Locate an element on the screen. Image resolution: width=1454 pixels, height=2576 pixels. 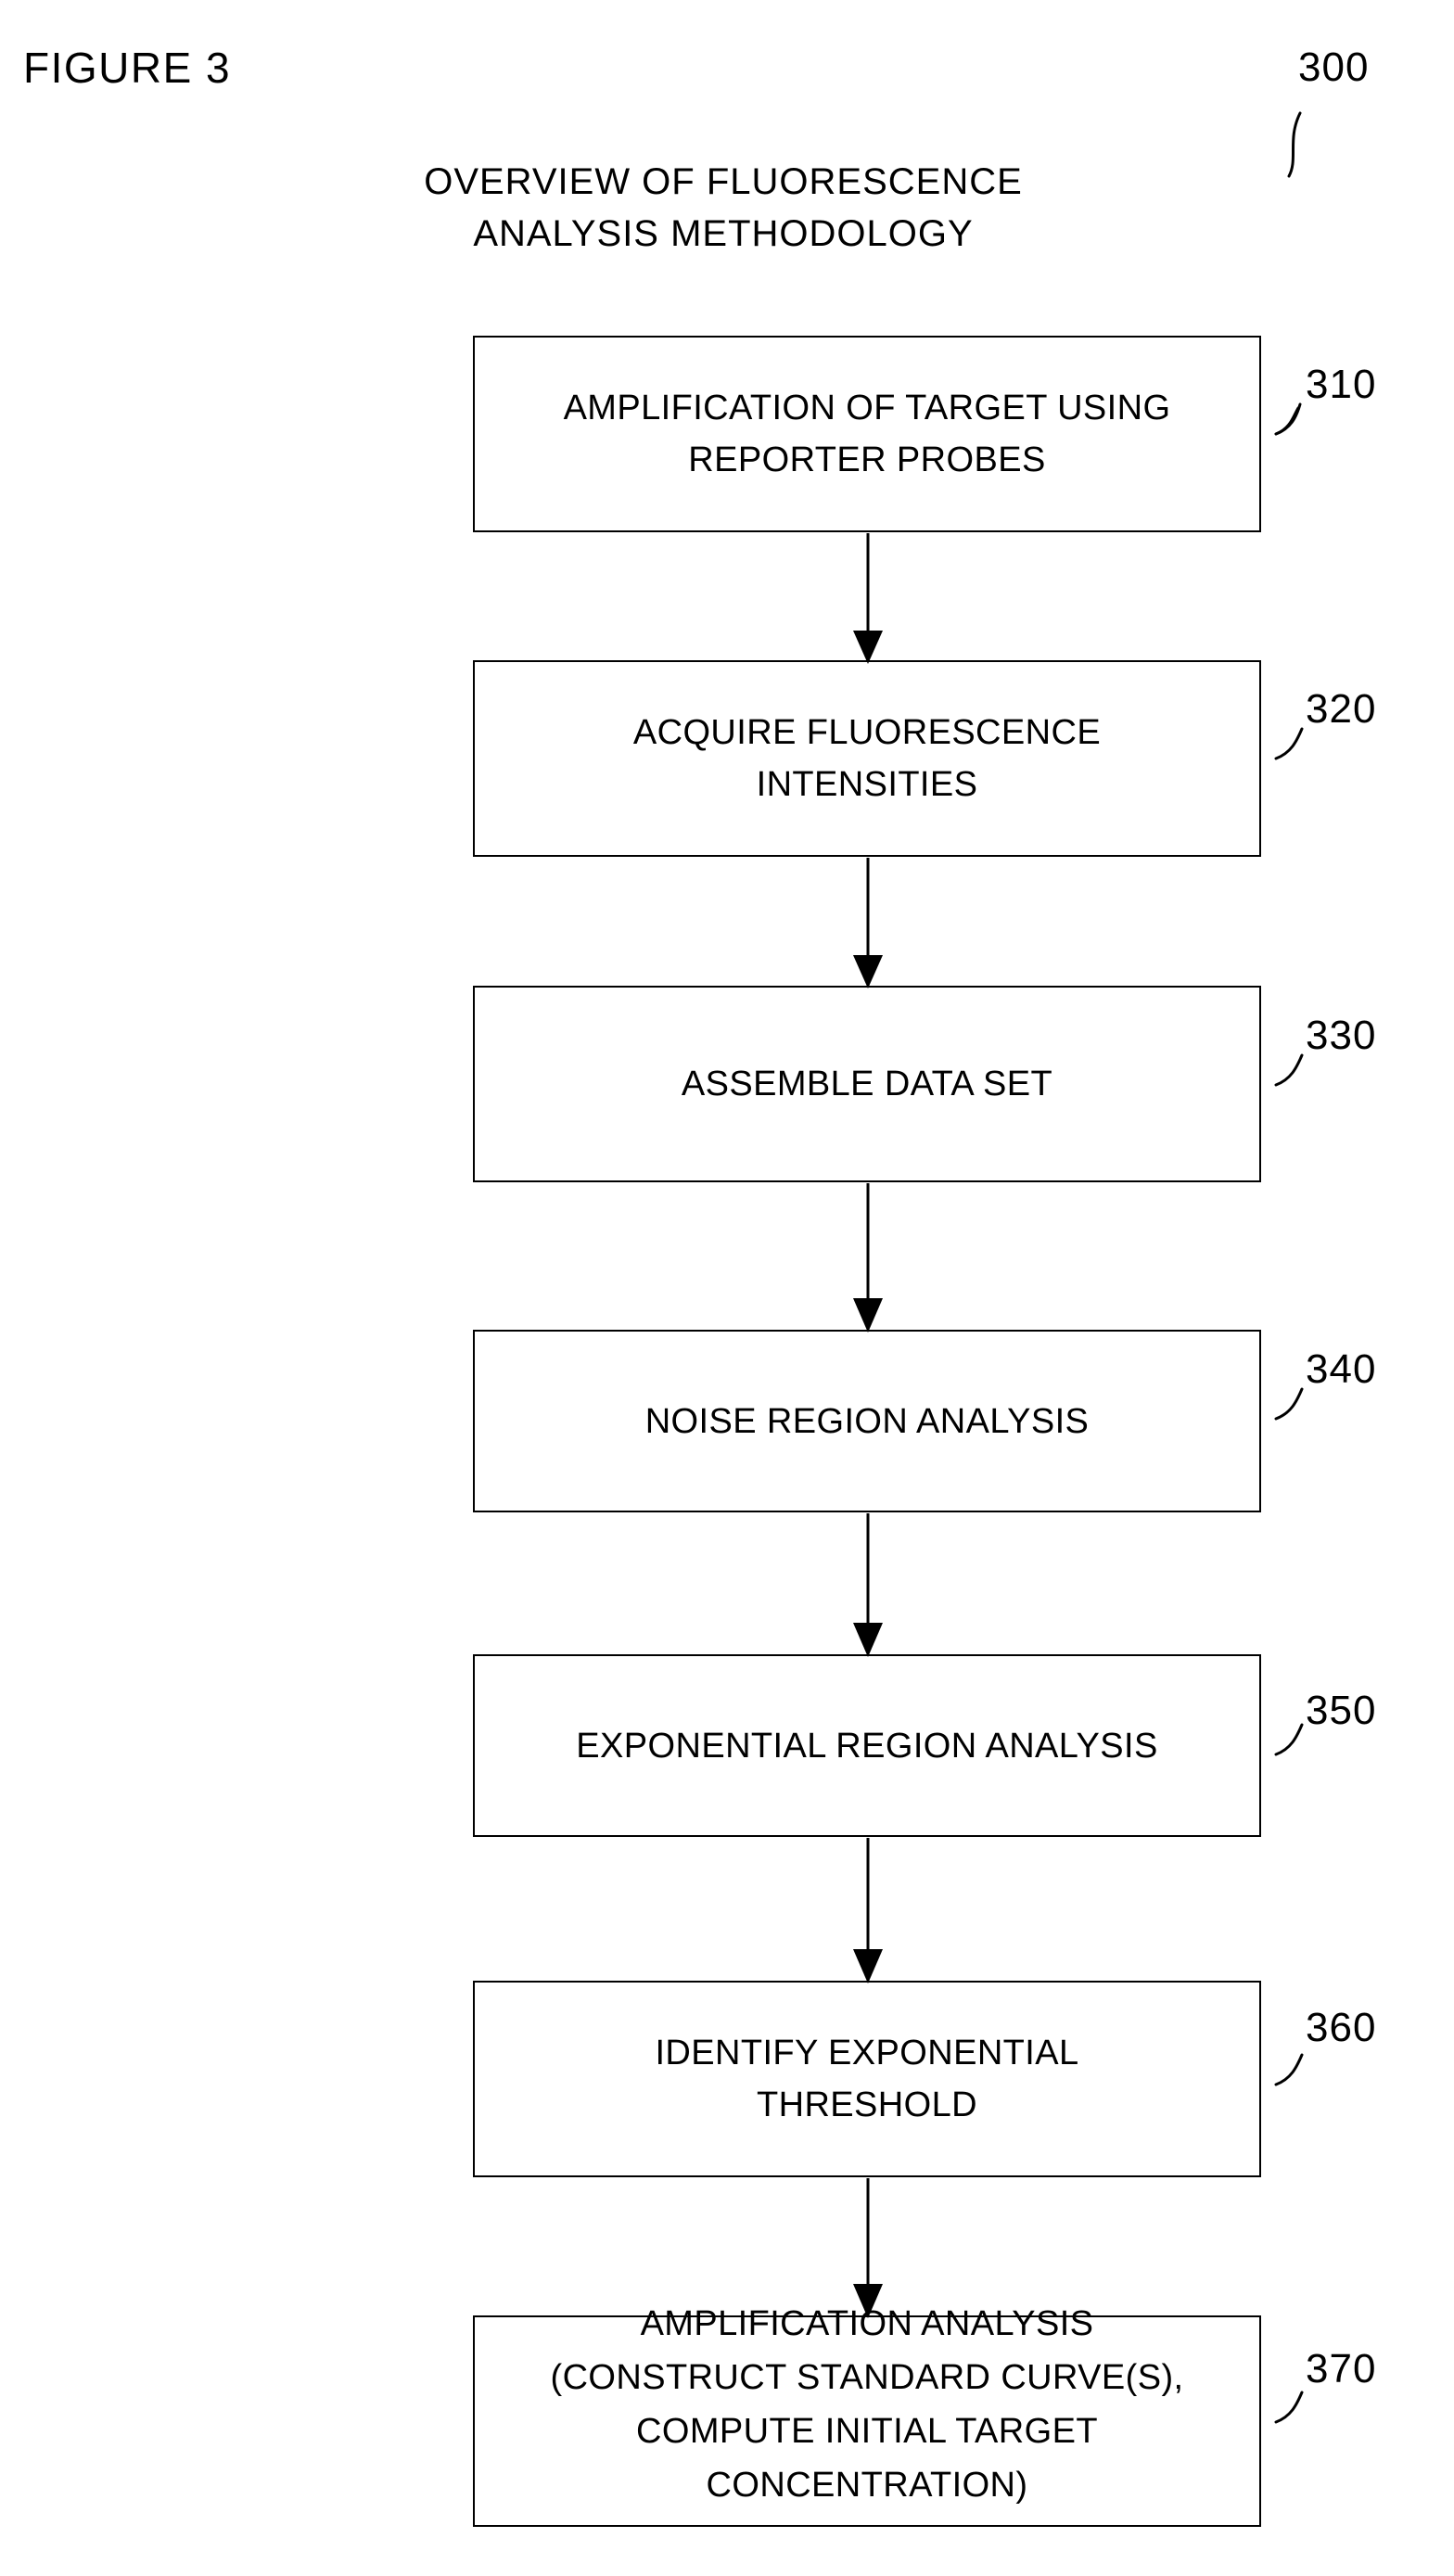
process-box-360-line-1: IDENTIFY EXPONENTIAL is located at coordinates (867, 2053).